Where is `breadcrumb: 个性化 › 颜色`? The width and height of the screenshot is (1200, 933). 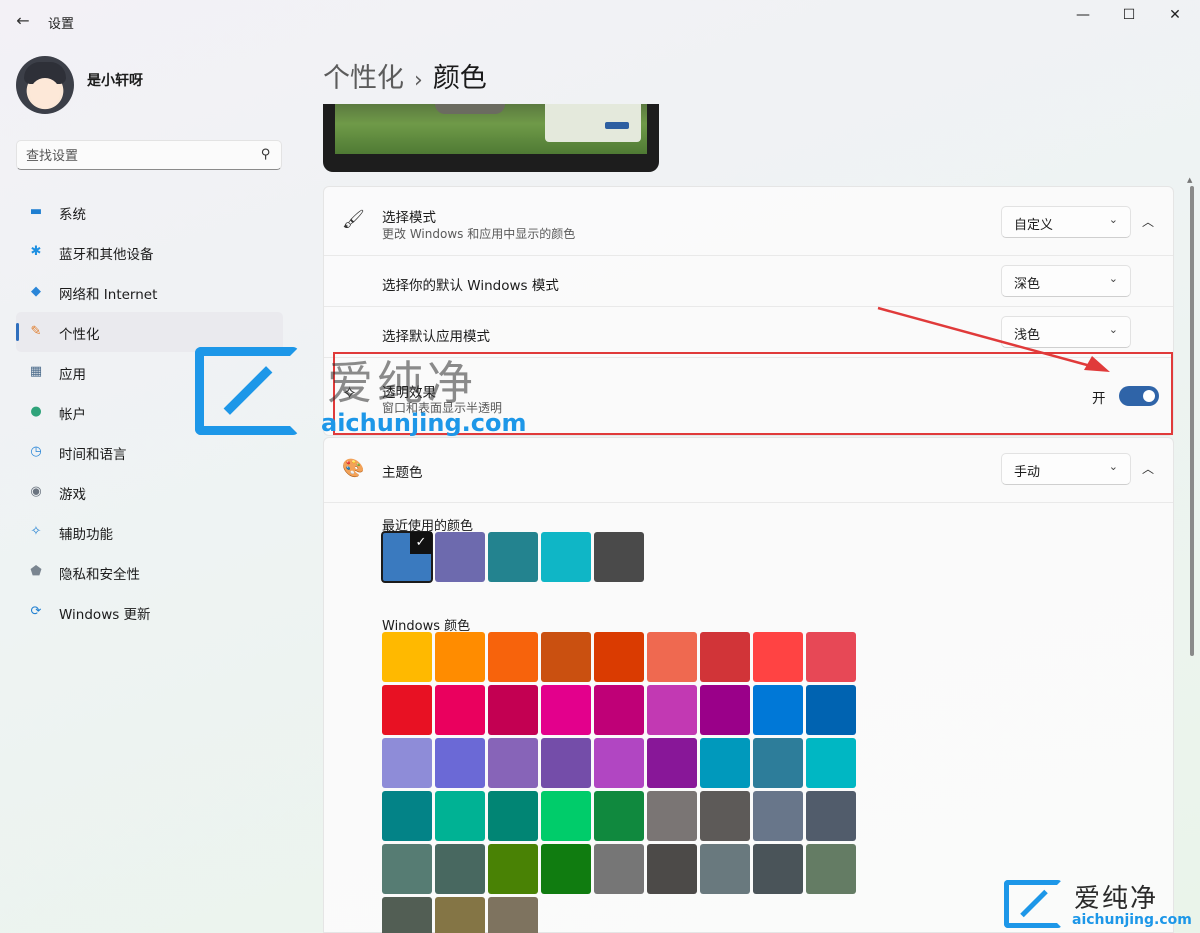 breadcrumb: 个性化 › 颜色 is located at coordinates (405, 75).